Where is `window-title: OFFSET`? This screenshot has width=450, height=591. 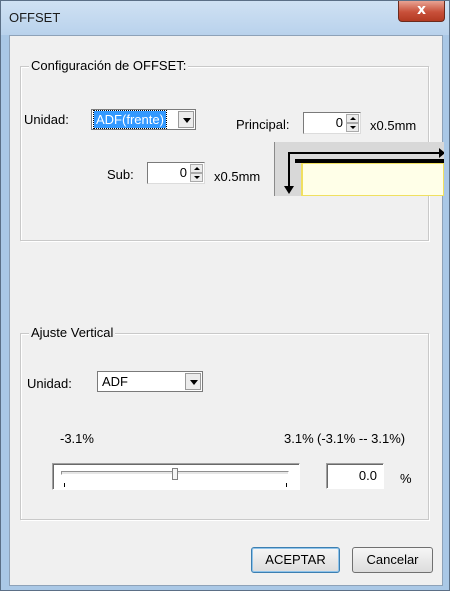
window-title: OFFSET is located at coordinates (35, 17).